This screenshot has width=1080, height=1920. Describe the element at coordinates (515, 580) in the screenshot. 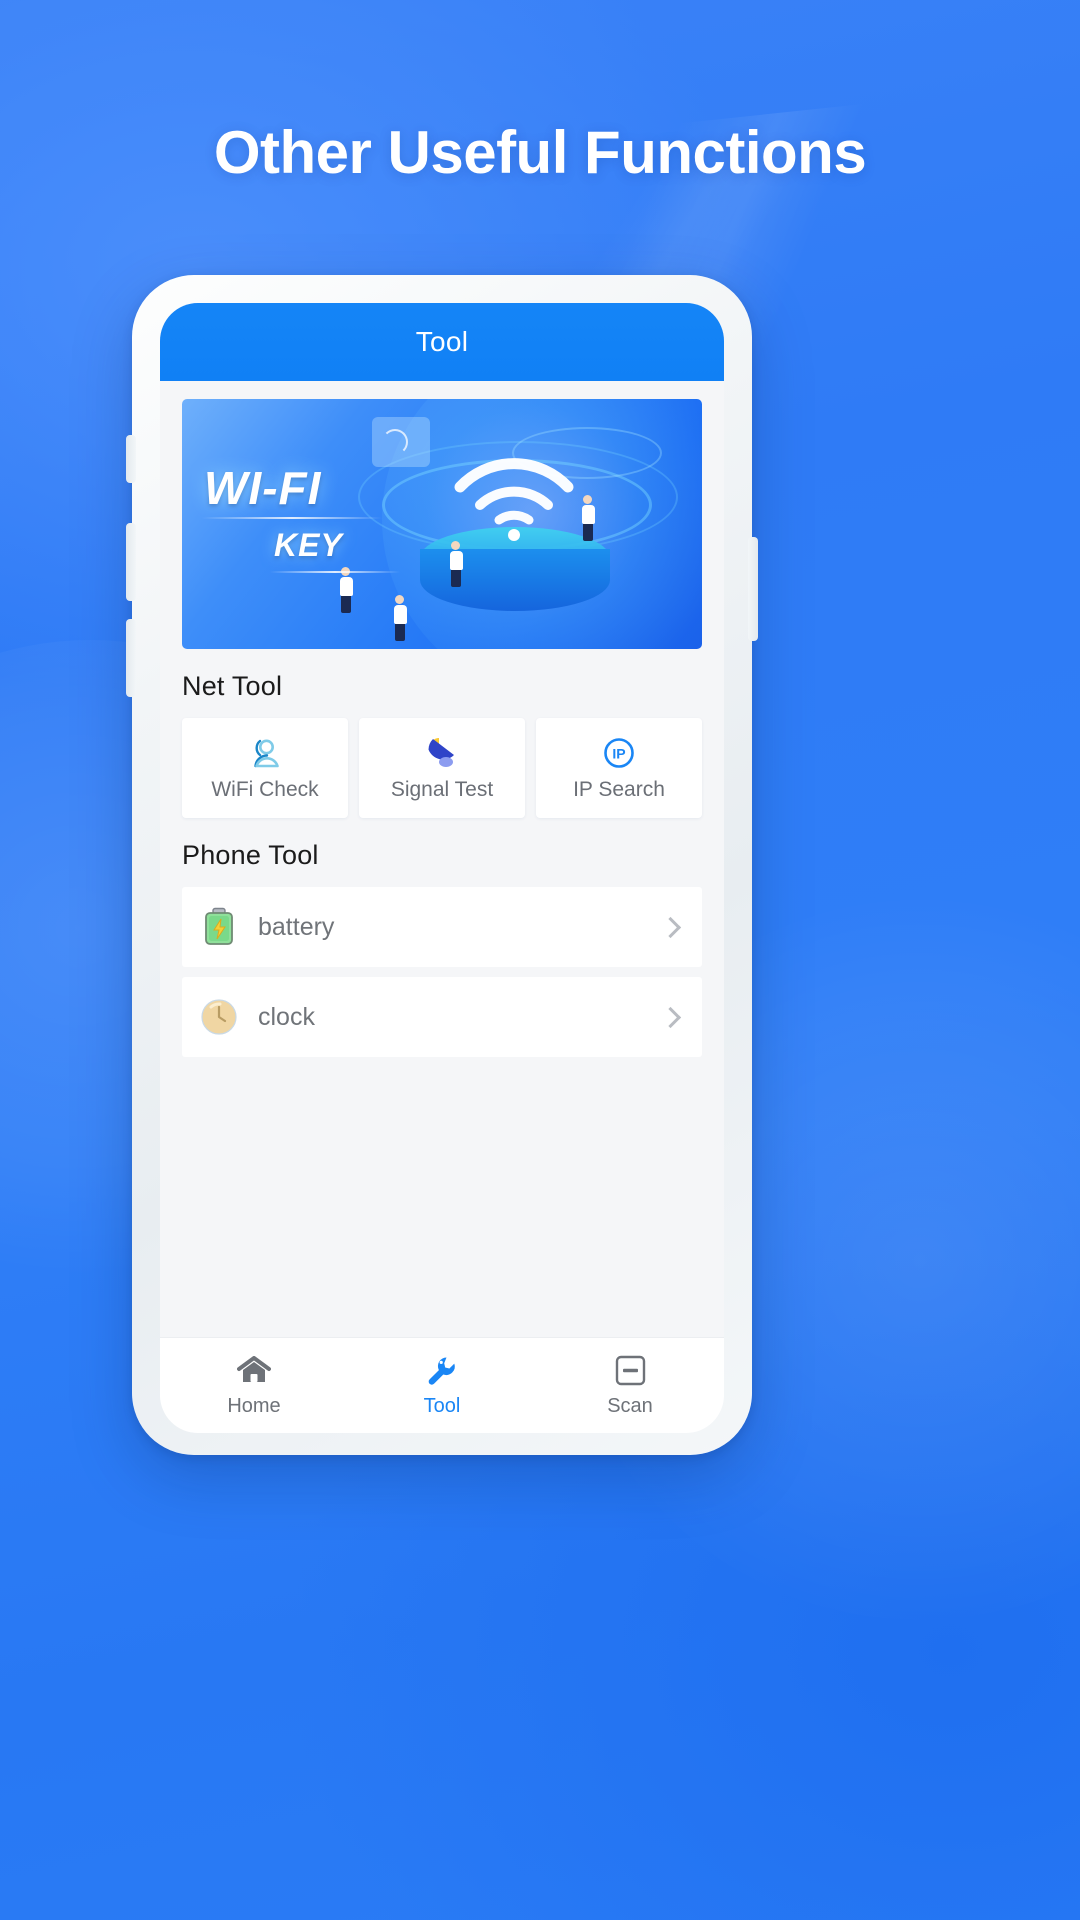

I see `banner-cylinder-body` at that location.